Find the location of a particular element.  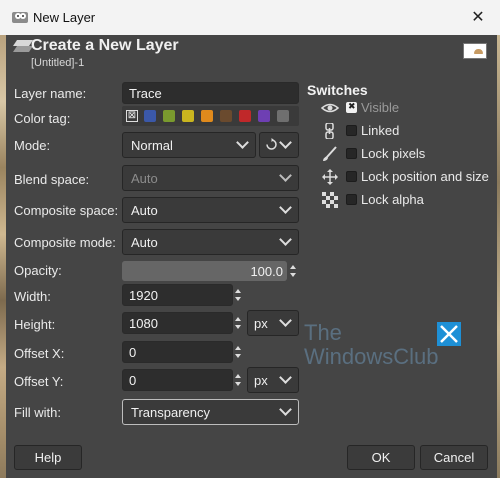

watermark: The WindowsClub is located at coordinates (384, 346).